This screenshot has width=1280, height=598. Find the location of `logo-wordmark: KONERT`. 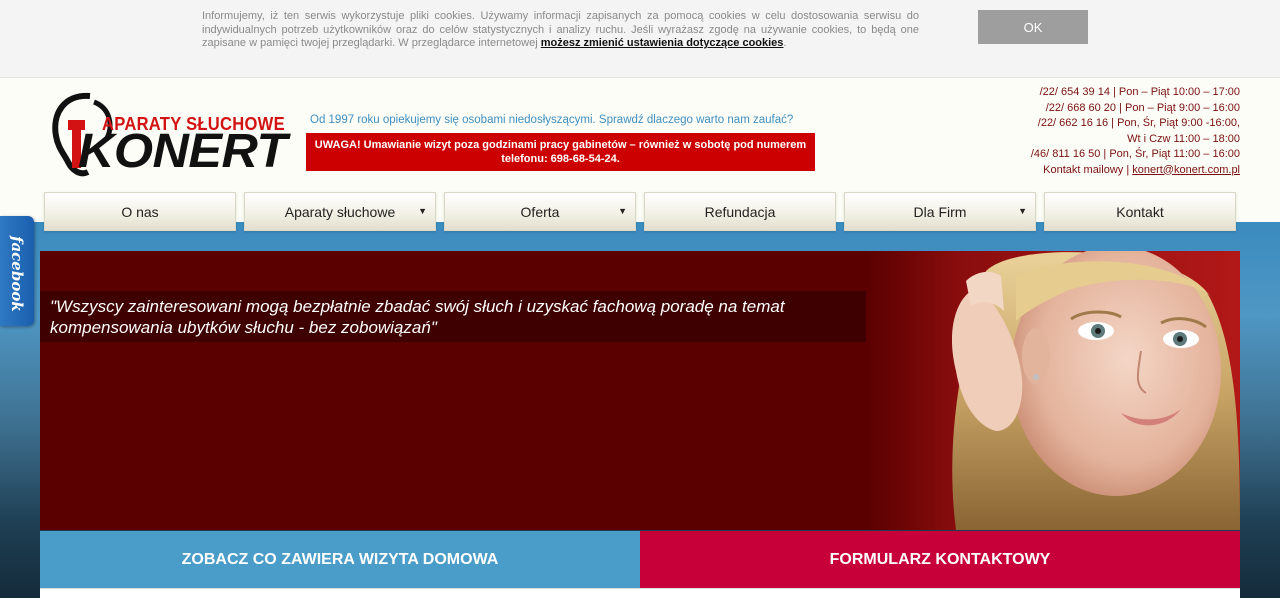

logo-wordmark: KONERT is located at coordinates (182, 151).